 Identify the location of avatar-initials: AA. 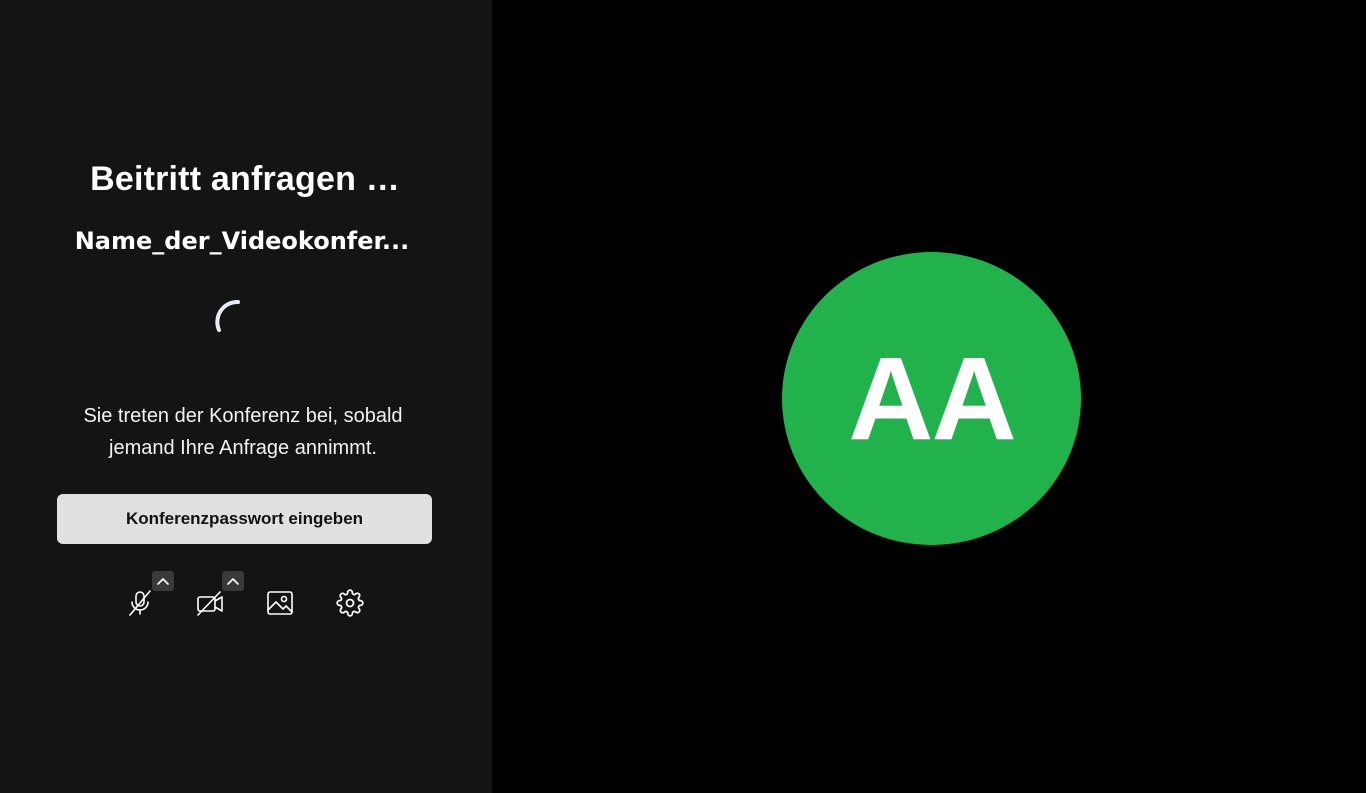
(932, 398).